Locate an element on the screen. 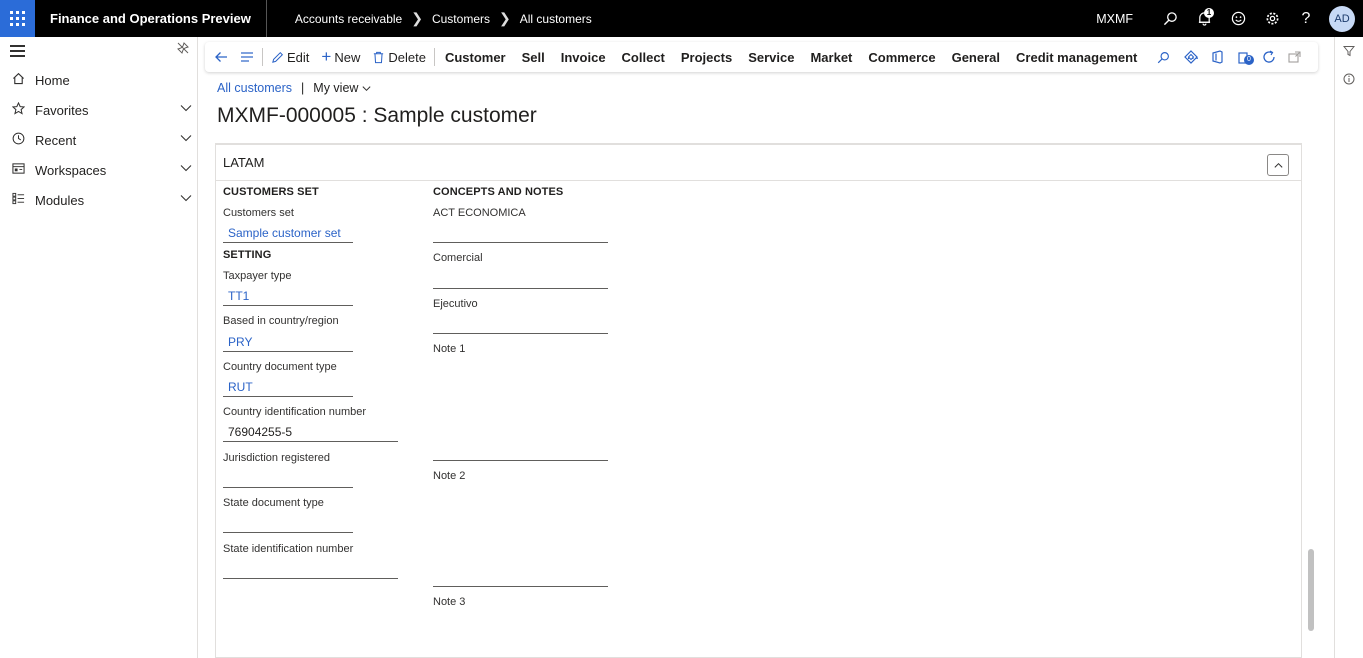 The image size is (1363, 658). tab-service: Service is located at coordinates (771, 57).